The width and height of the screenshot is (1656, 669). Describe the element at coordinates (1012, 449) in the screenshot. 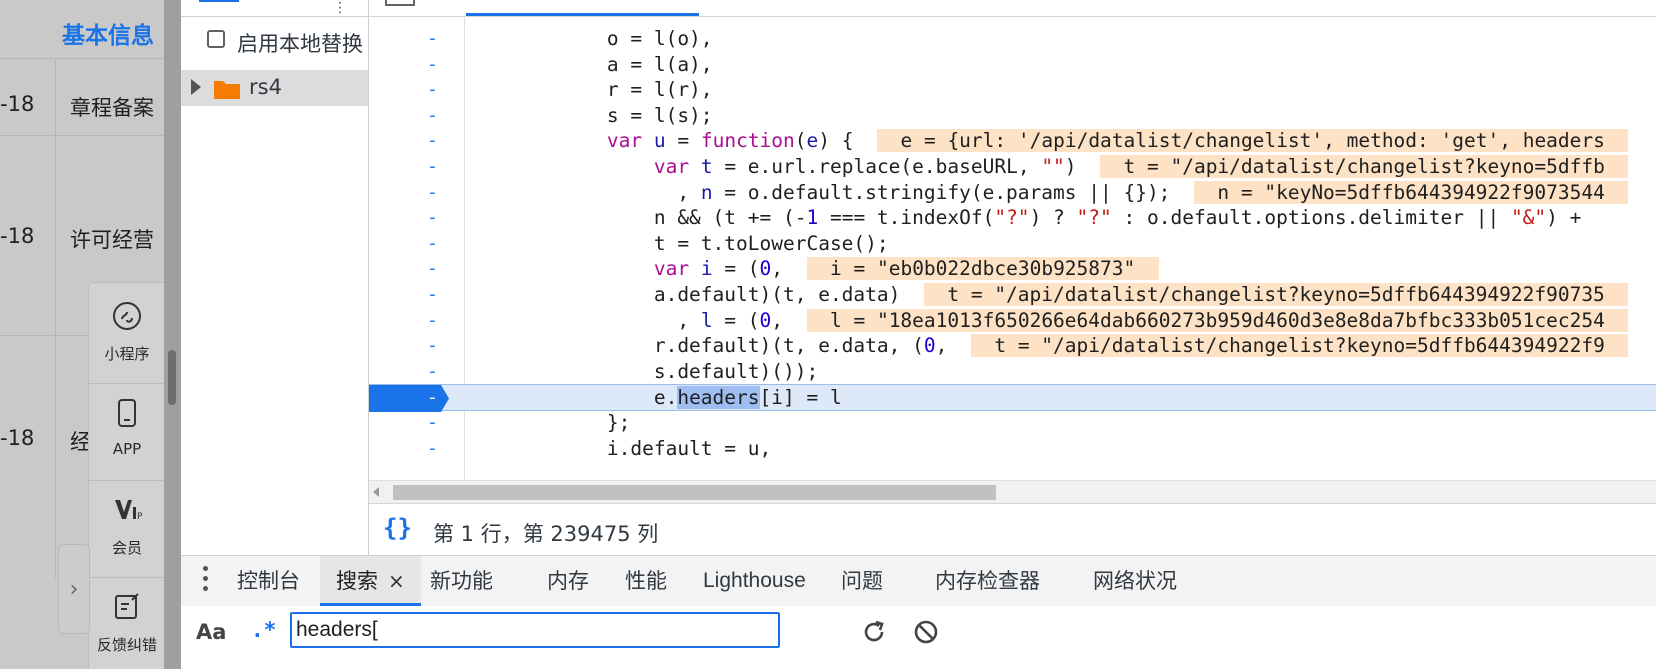

I see `code-line: - i.default = u,` at that location.